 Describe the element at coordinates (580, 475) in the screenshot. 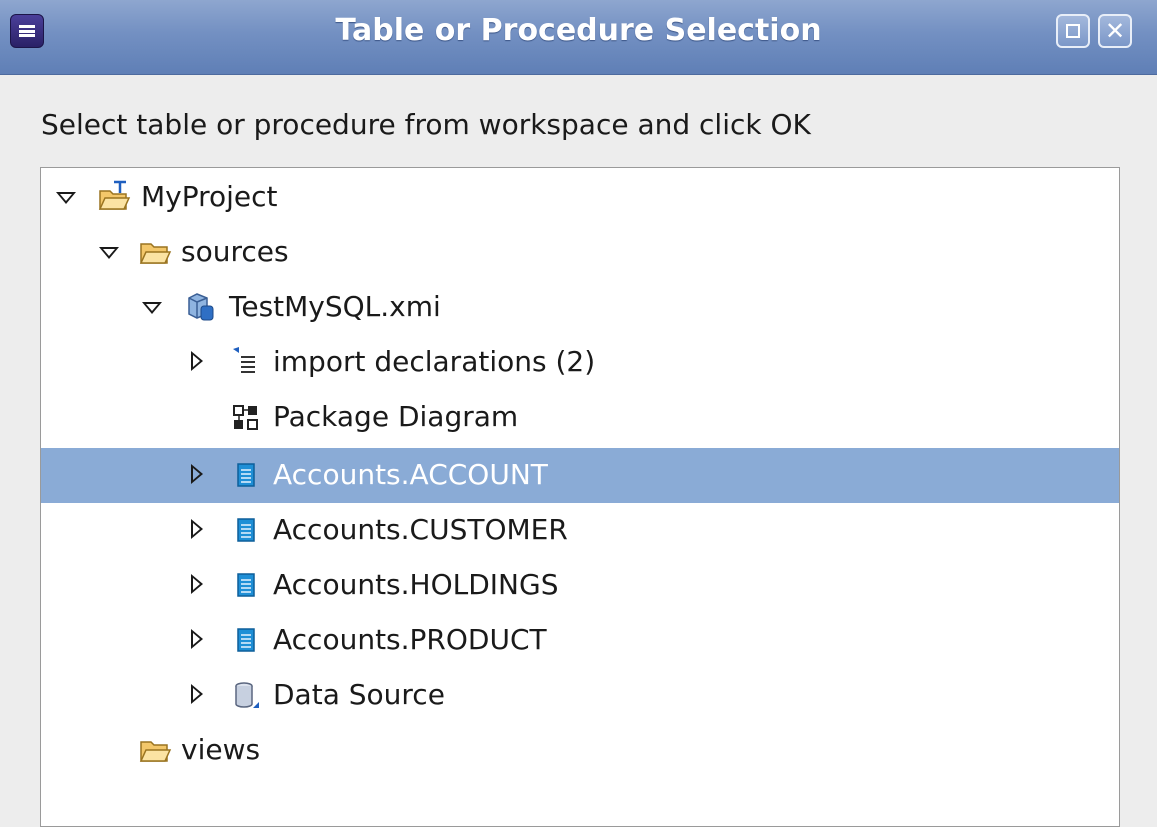

I see `tree-item-accounts-account: Accounts.ACCOUNT` at that location.